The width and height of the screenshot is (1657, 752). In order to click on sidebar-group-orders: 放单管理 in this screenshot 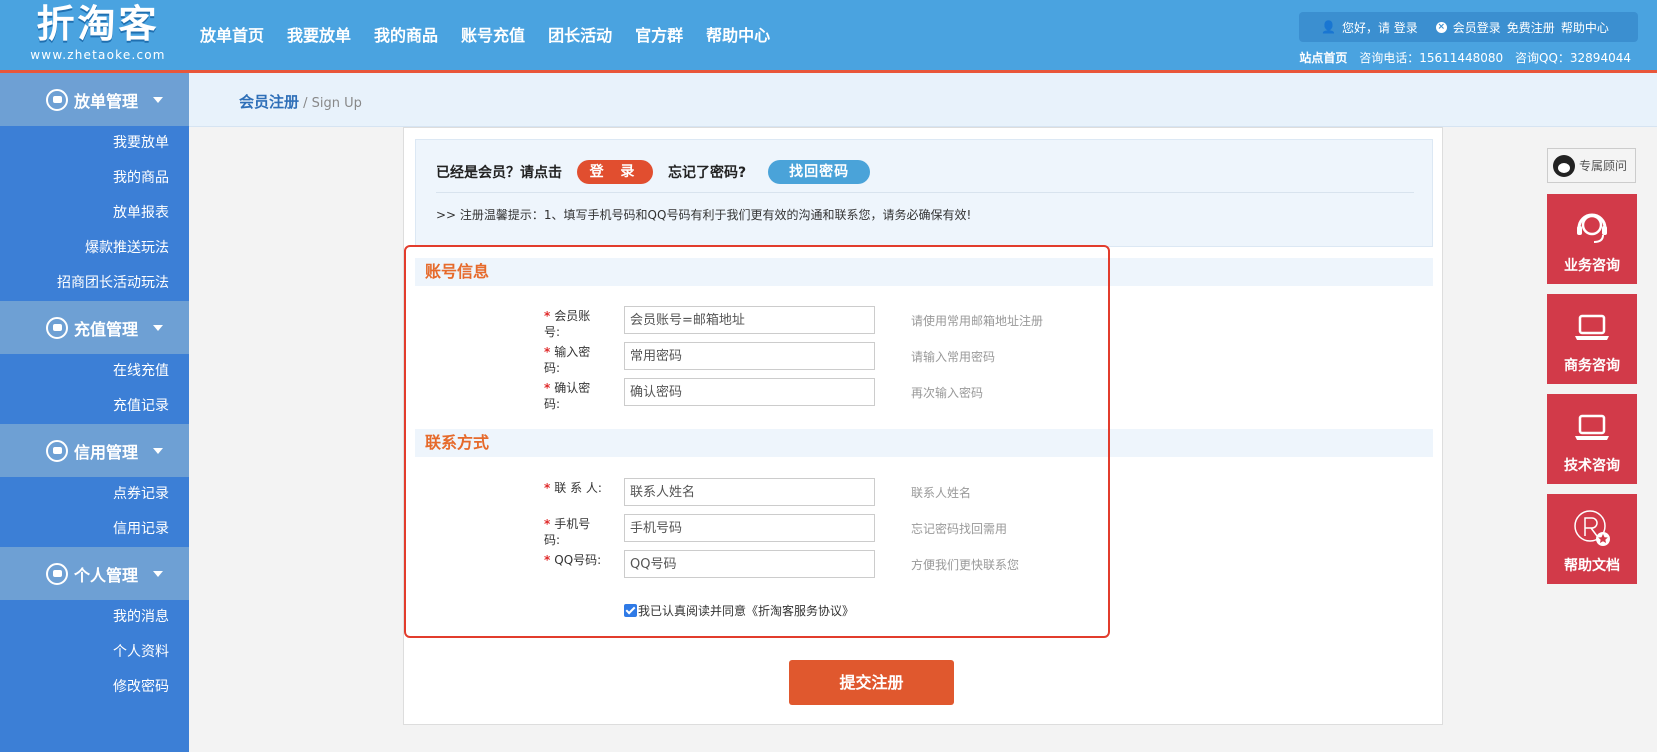, I will do `click(94, 99)`.